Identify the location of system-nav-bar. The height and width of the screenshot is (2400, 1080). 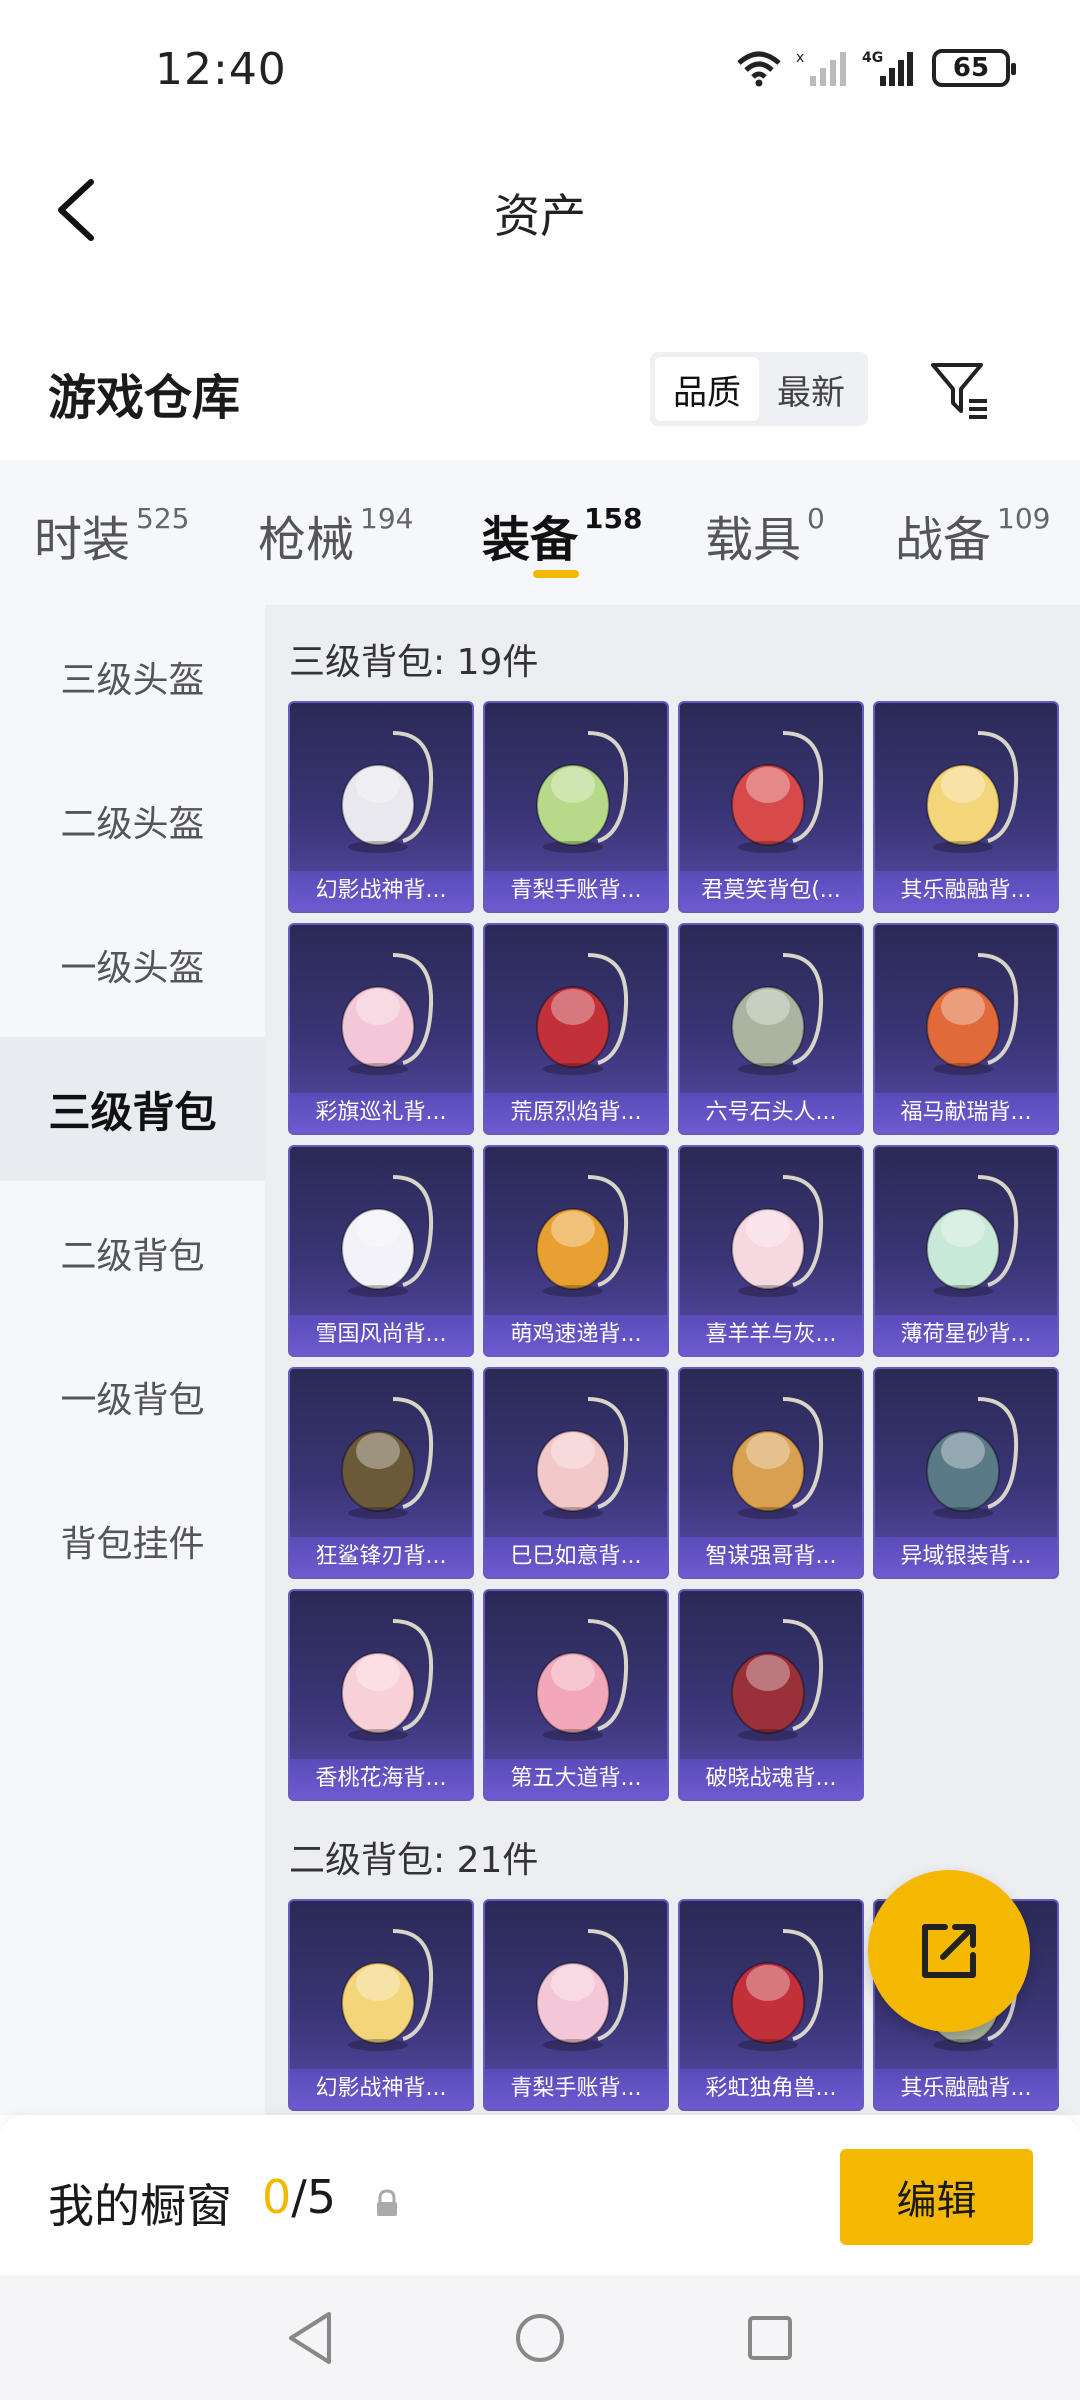
(540, 2337).